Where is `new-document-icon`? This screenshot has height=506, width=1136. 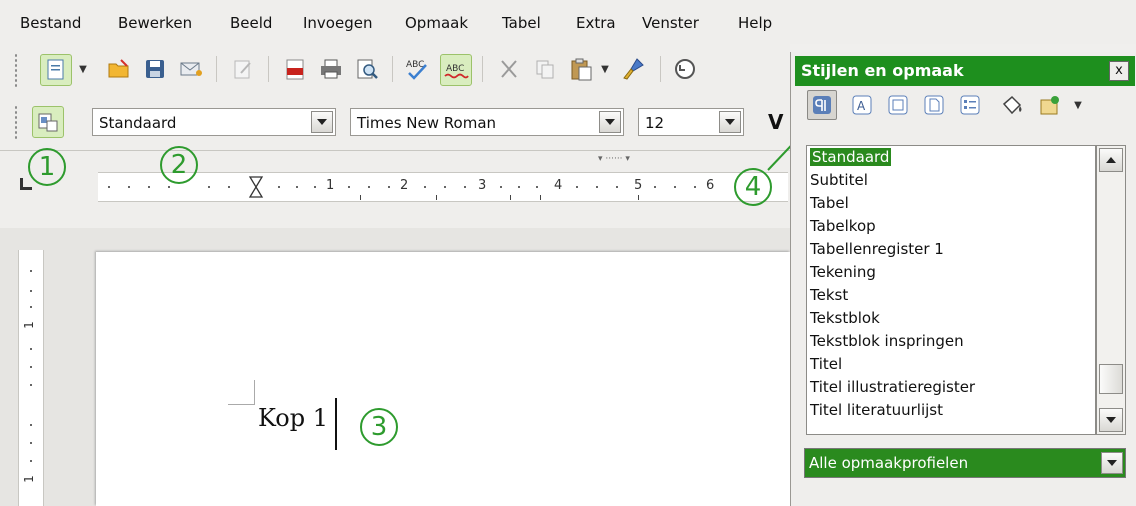 new-document-icon is located at coordinates (55, 69).